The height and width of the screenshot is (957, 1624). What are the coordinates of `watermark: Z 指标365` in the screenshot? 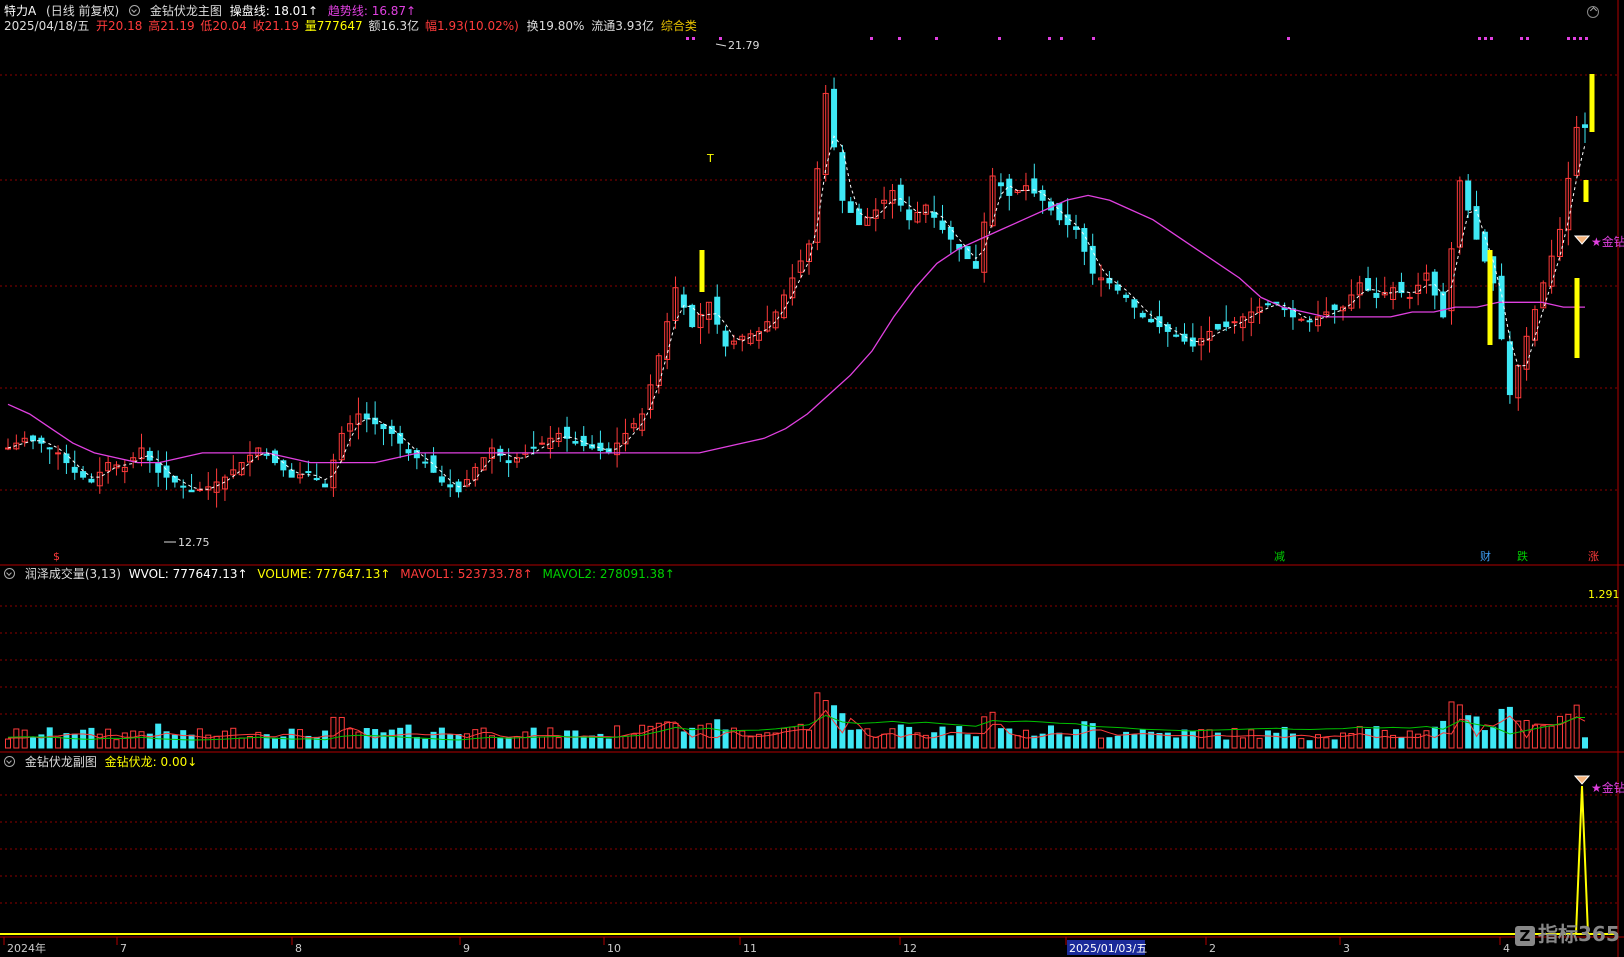 It's located at (1567, 932).